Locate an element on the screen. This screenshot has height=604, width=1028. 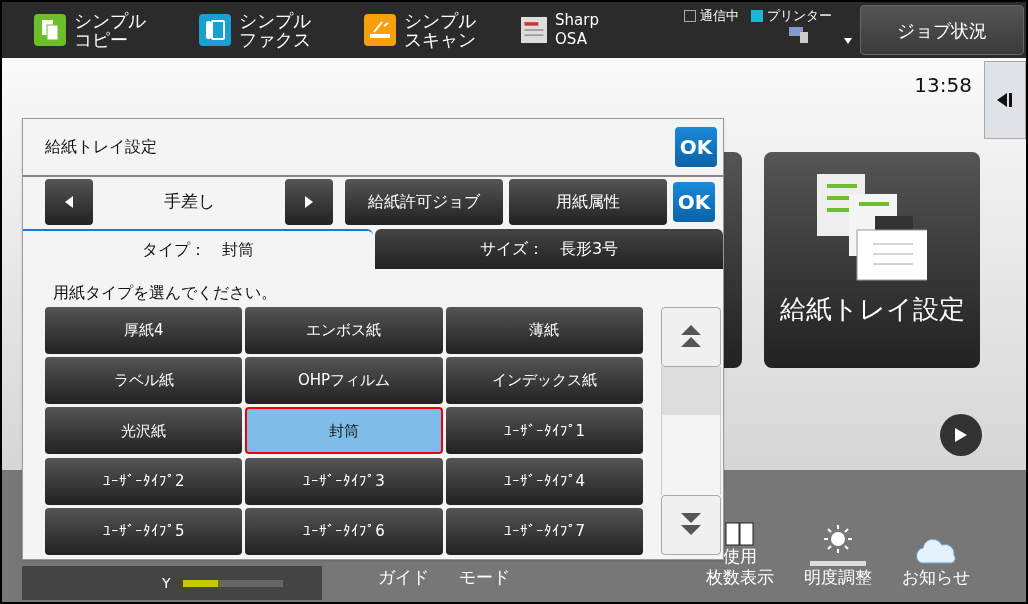
app-shortcut: シンプル ファクス is located at coordinates (249, 30).